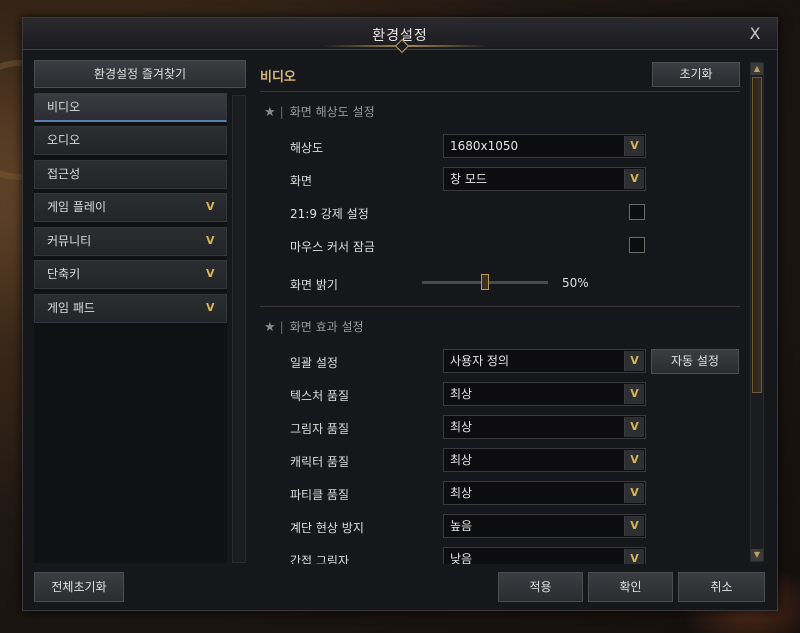  Describe the element at coordinates (755, 34) in the screenshot. I see `close-button: X` at that location.